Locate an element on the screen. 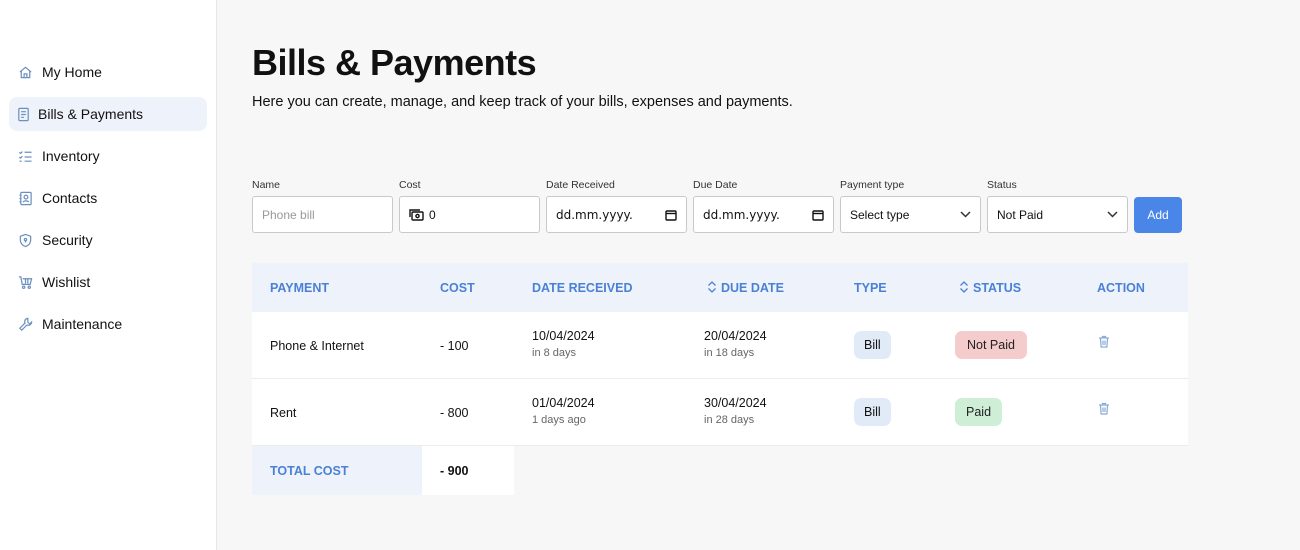  cost-field: Cost 0 is located at coordinates (469, 206).